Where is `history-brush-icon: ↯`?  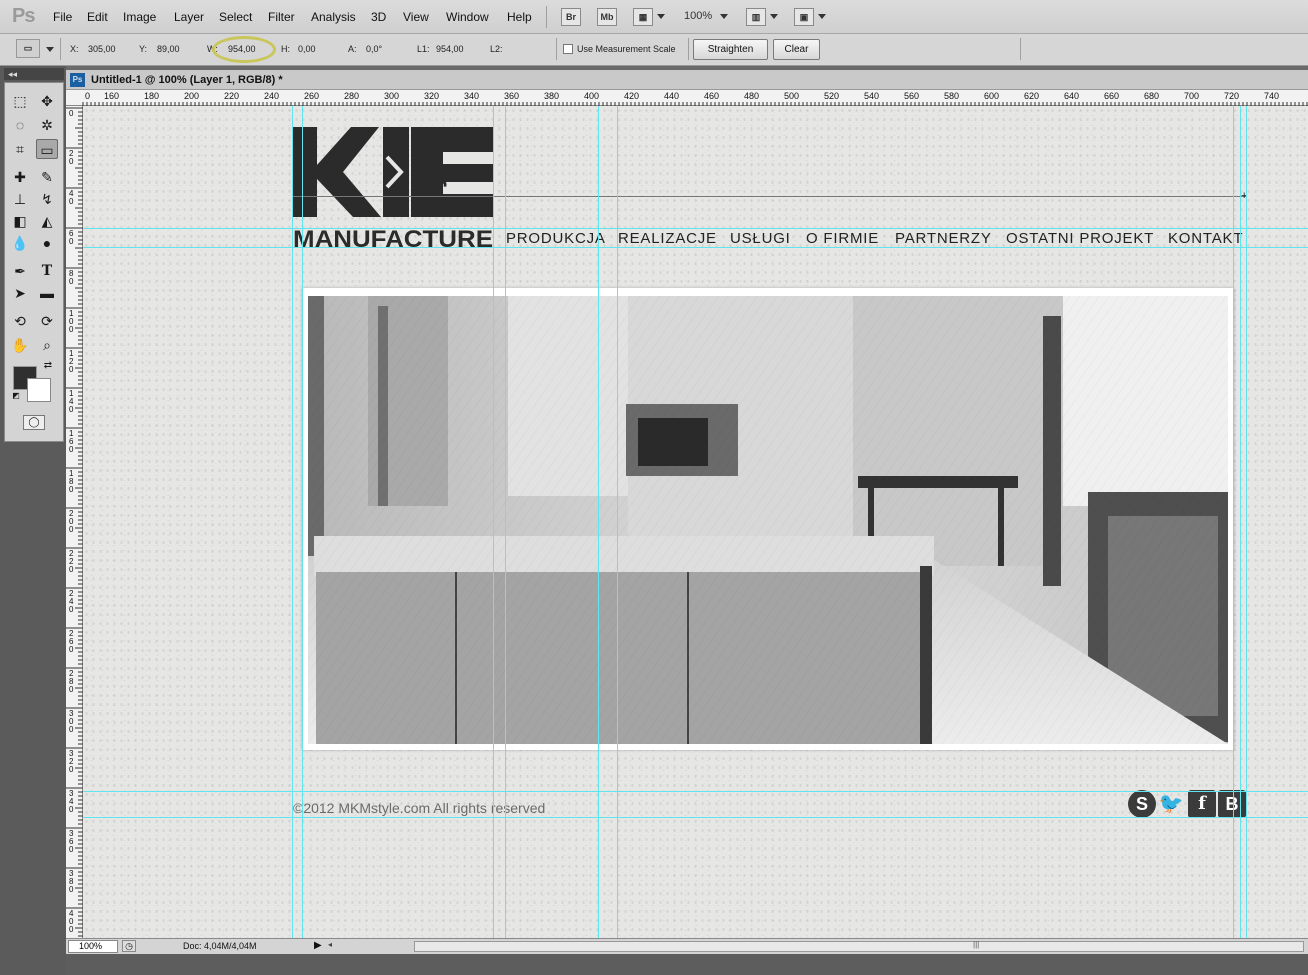 history-brush-icon: ↯ is located at coordinates (47, 199).